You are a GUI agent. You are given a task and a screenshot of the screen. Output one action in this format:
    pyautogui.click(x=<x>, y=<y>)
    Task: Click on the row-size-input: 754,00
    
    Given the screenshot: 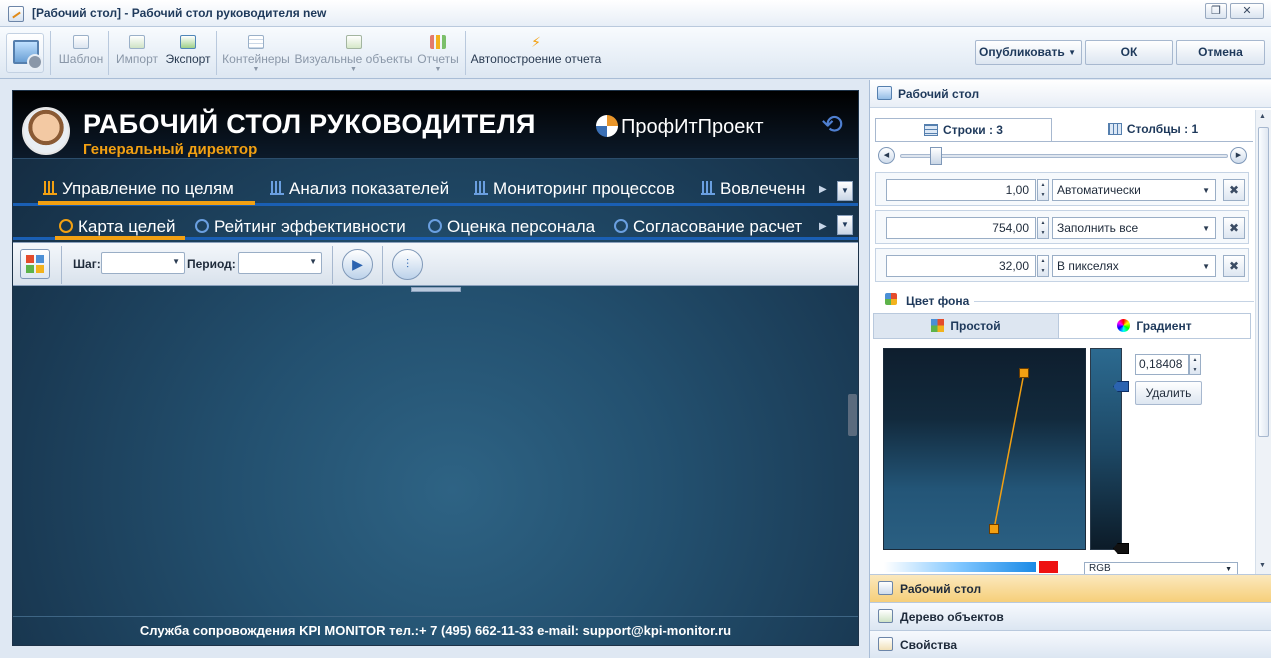 What is the action you would take?
    pyautogui.click(x=961, y=228)
    